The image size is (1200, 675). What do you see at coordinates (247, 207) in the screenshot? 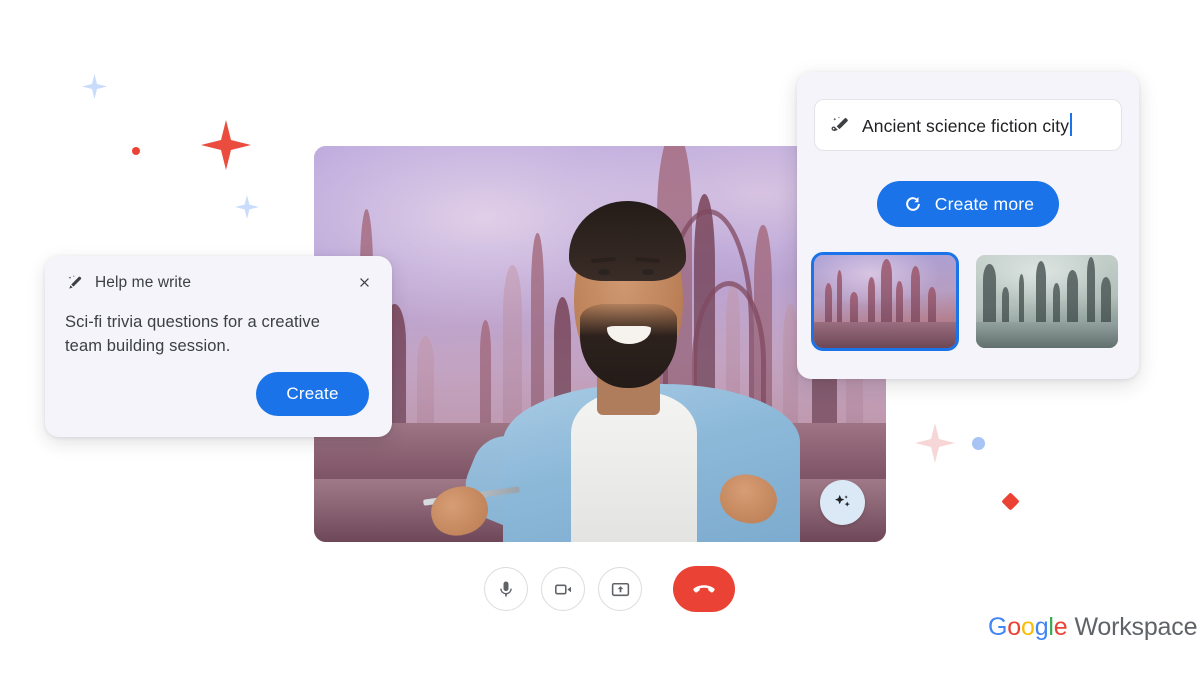
I see `sparkle-star-blue-small` at bounding box center [247, 207].